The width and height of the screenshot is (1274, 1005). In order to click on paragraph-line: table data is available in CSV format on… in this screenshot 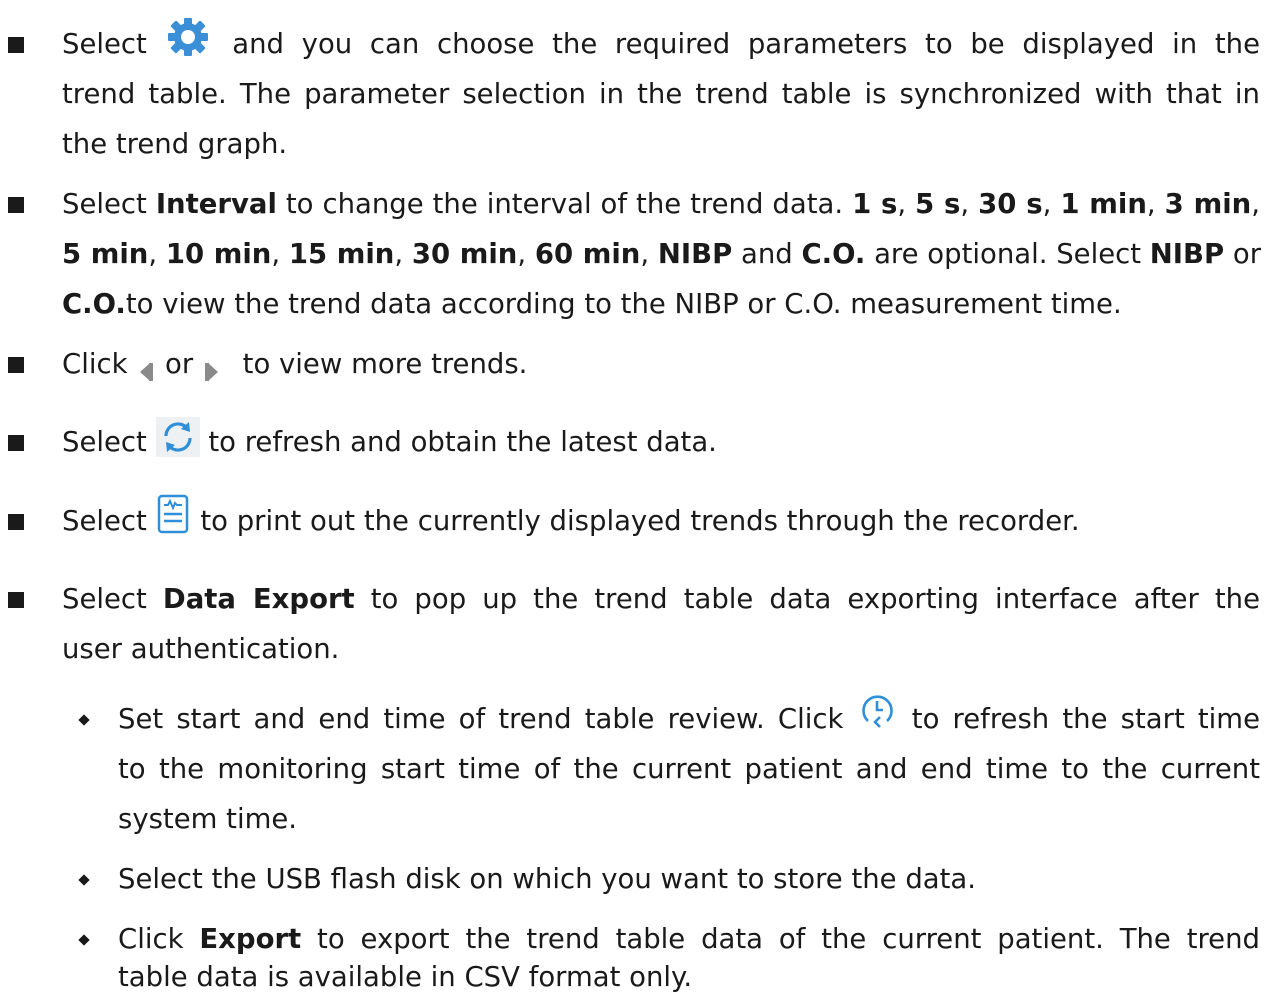, I will do `click(405, 977)`.